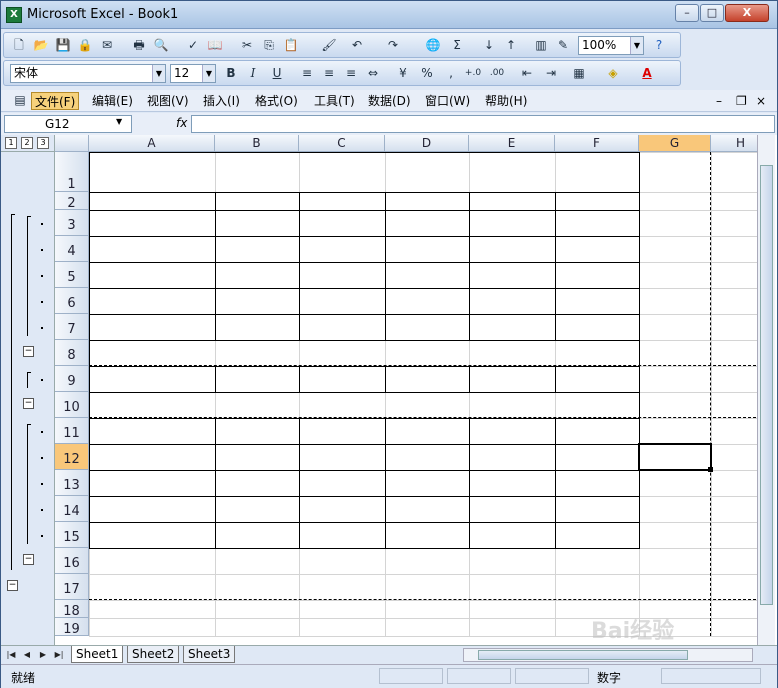  Describe the element at coordinates (68, 124) in the screenshot. I see `name-box: G12` at that location.